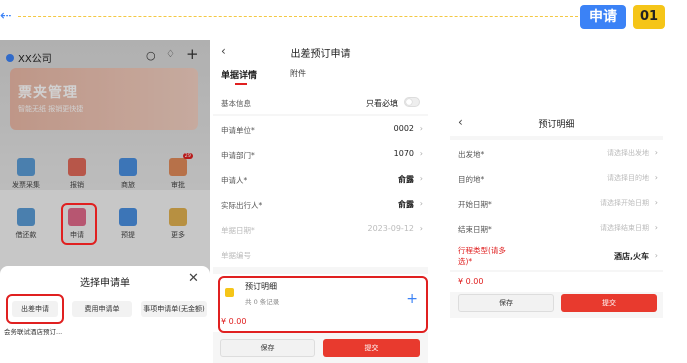 This screenshot has height=363, width=687. I want to click on field-placeholder: 请选择目的地, so click(628, 178).